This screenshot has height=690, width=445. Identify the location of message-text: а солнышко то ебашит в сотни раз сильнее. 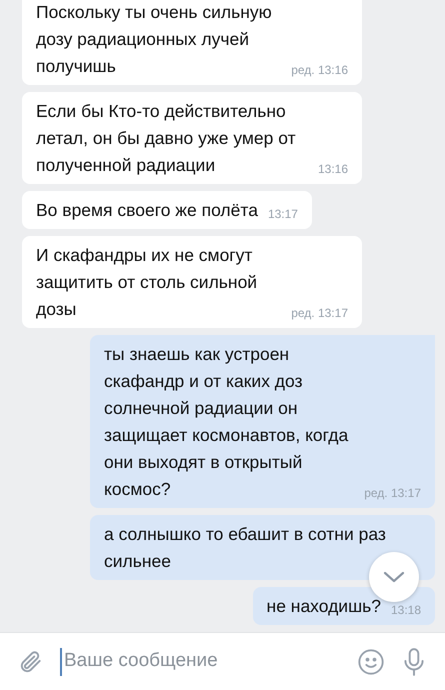
(245, 548).